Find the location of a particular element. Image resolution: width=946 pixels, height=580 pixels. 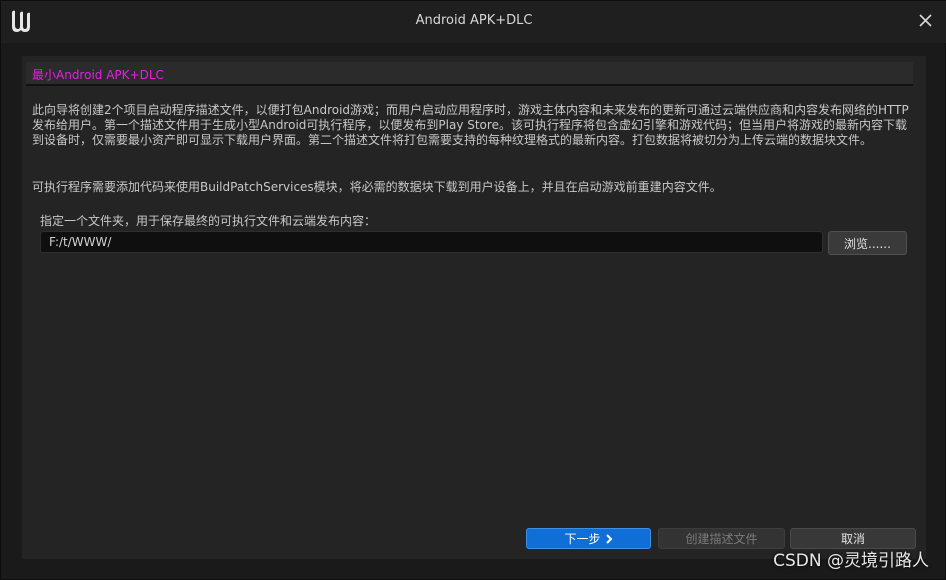

page-header: 最小Android APK+DLC is located at coordinates (469, 74).